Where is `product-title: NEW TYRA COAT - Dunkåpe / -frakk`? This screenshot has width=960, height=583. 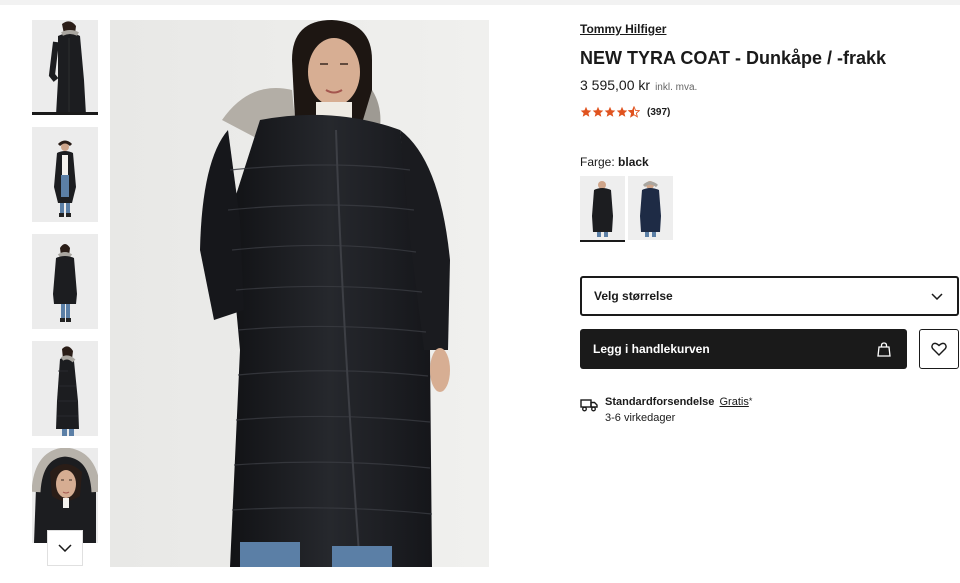
product-title: NEW TYRA COAT - Dunkåpe / -frakk is located at coordinates (733, 58).